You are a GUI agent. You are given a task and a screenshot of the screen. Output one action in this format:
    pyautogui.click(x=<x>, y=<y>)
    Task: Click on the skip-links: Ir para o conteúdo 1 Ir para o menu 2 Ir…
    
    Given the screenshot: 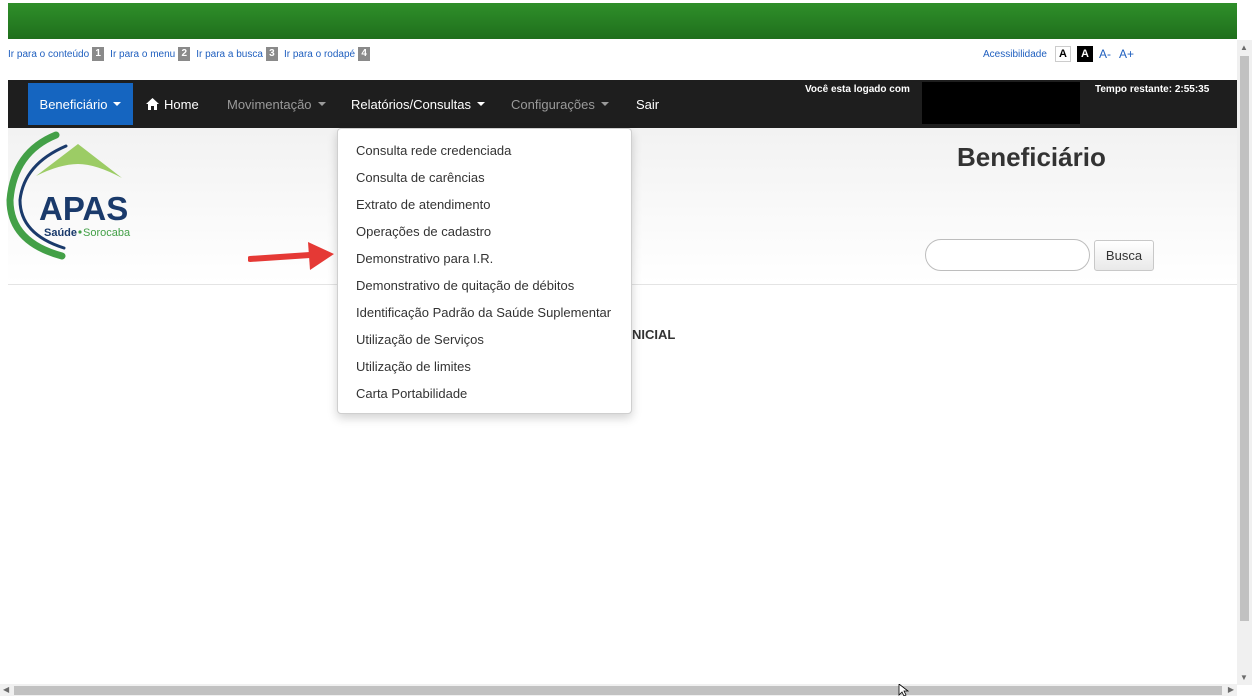 What is the action you would take?
    pyautogui.click(x=192, y=54)
    